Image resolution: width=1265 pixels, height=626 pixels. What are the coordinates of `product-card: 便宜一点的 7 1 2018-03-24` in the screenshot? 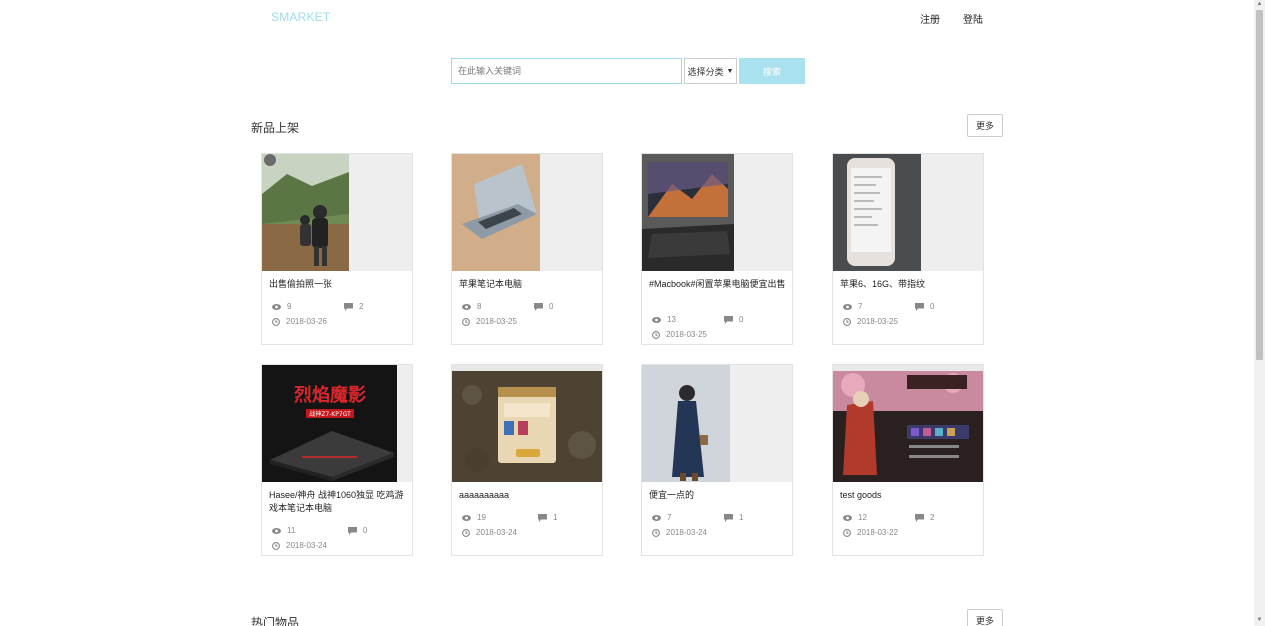 It's located at (717, 460).